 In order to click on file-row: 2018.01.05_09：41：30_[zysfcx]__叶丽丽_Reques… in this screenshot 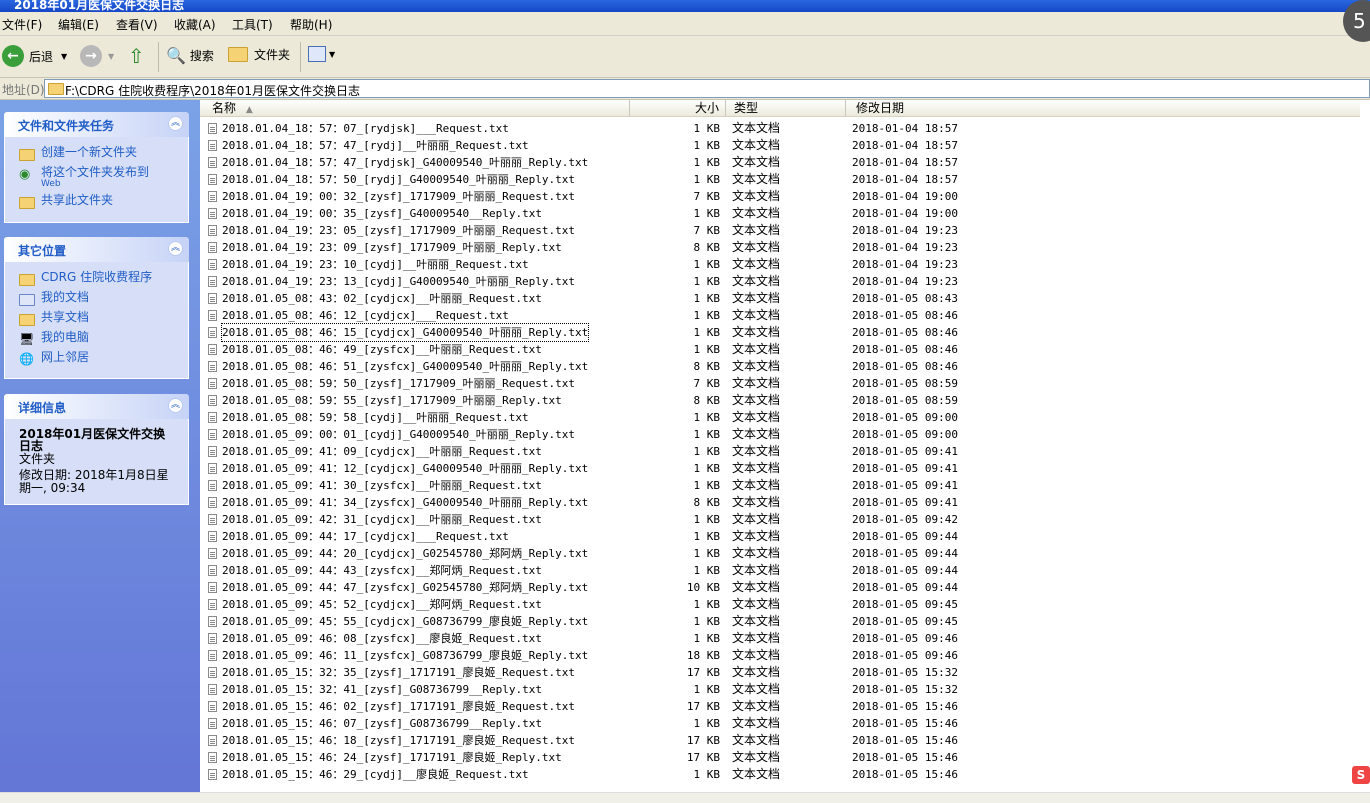, I will do `click(785, 485)`.